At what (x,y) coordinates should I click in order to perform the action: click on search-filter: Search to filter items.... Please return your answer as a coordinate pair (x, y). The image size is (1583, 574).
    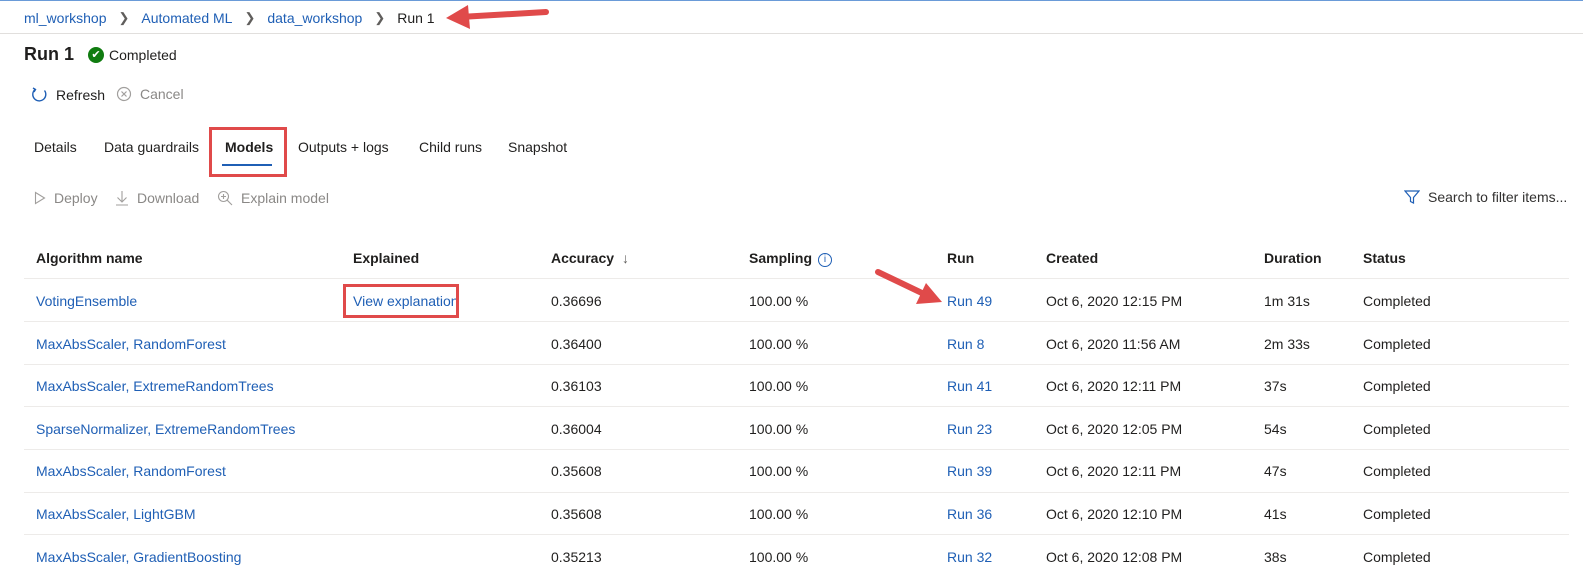
    Looking at the image, I should click on (1485, 197).